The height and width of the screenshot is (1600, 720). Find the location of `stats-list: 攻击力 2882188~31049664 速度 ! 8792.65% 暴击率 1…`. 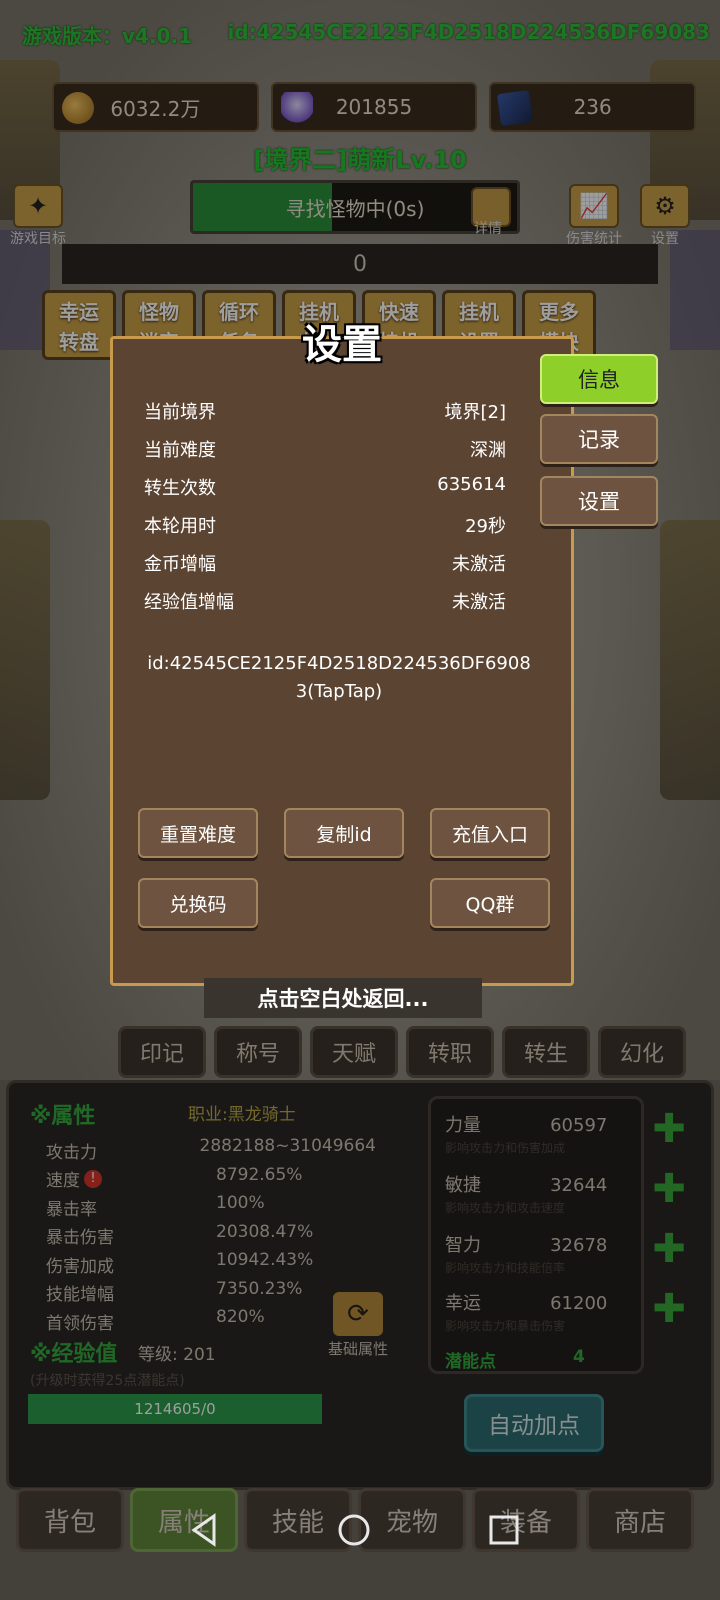

stats-list: 攻击力 2882188~31049664 速度 ! 8792.65% 暴击率 1… is located at coordinates (211, 1236).